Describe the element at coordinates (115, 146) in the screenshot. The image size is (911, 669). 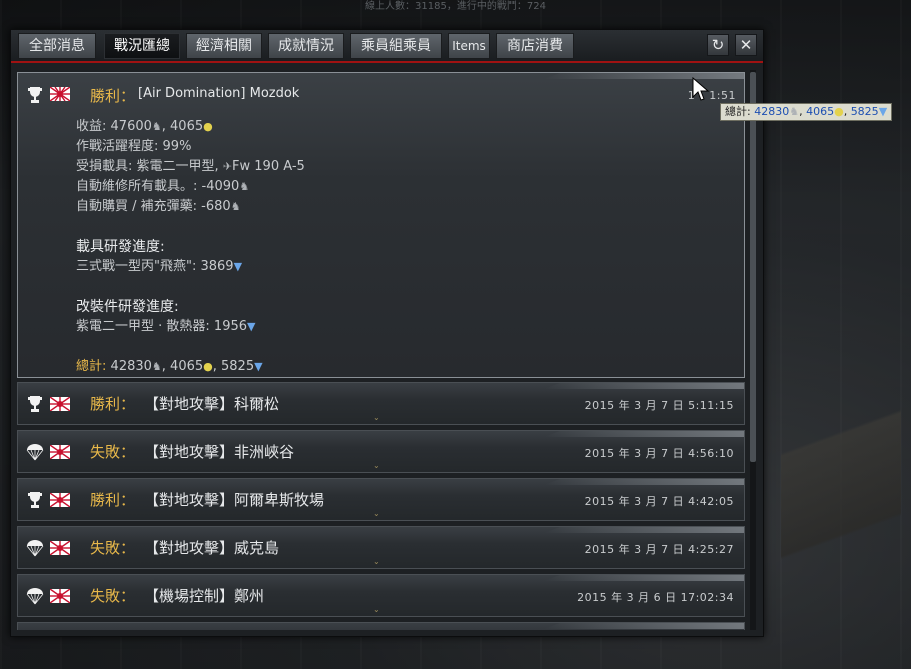
I see `activity-label: 作戰活躍程度` at that location.